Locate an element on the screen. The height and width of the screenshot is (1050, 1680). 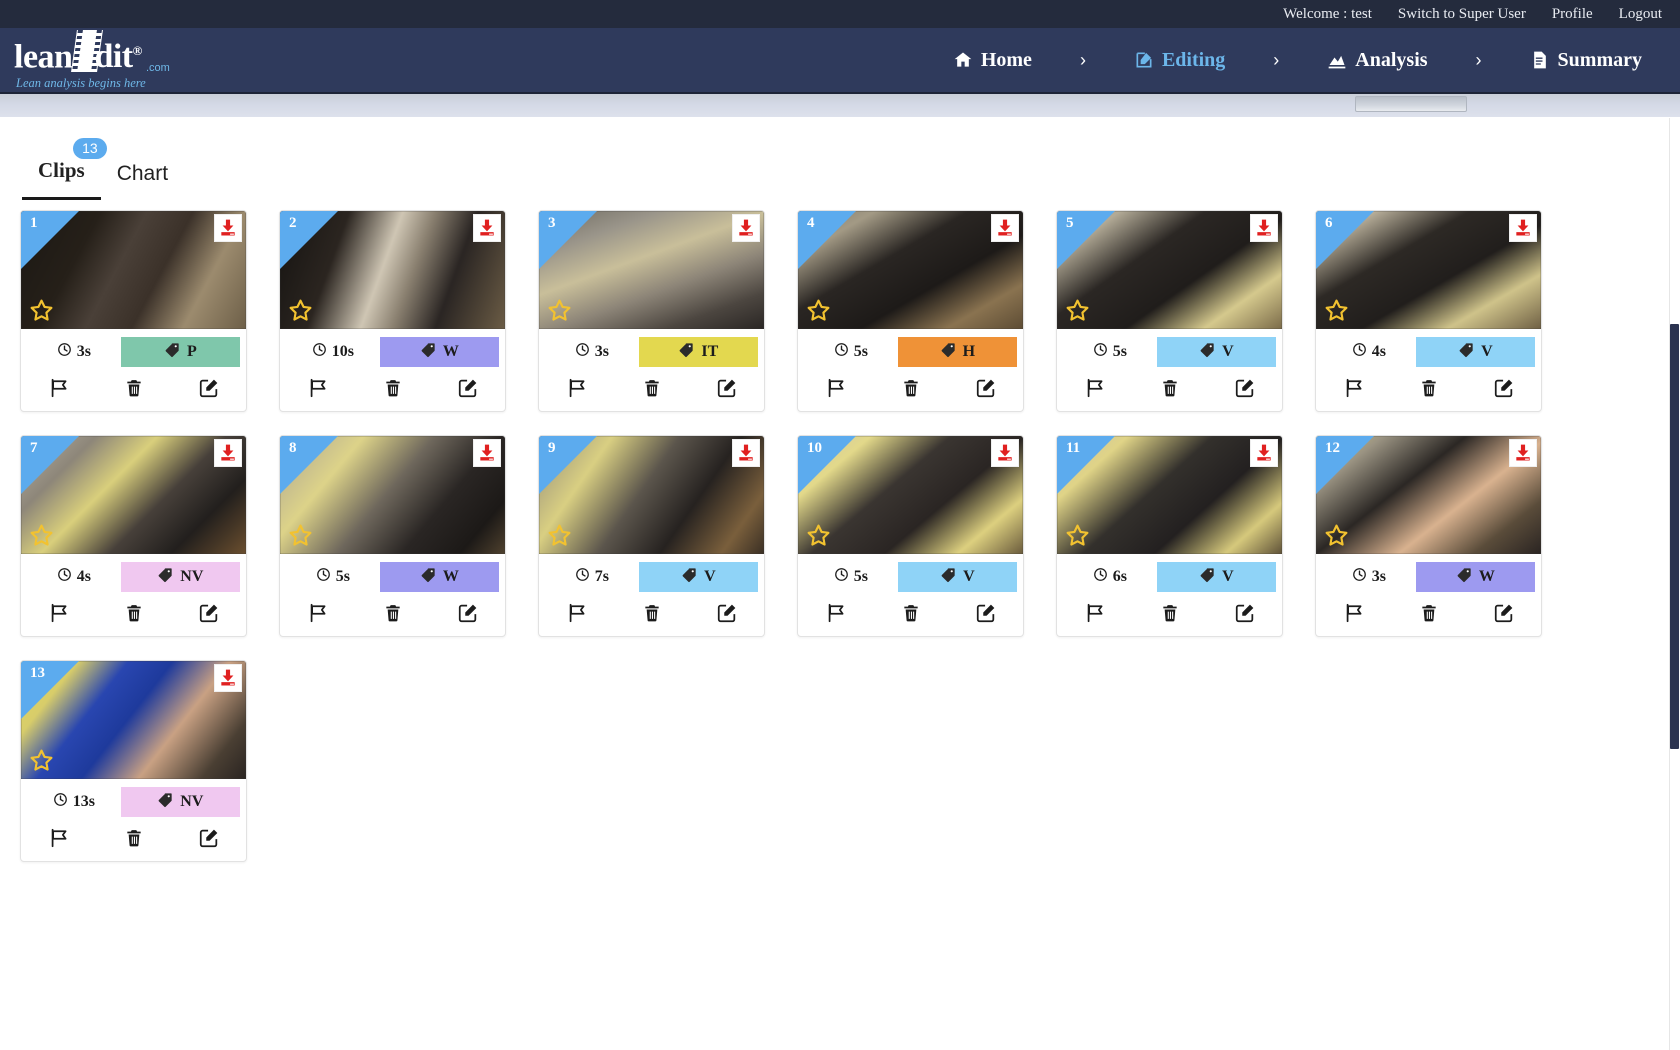
clip-thumbnail: 1 is located at coordinates (133, 270).